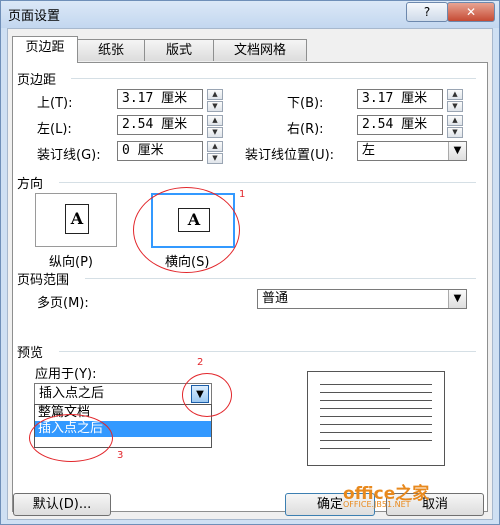 The height and width of the screenshot is (525, 500). What do you see at coordinates (427, 12) in the screenshot?
I see `help-button: ?` at bounding box center [427, 12].